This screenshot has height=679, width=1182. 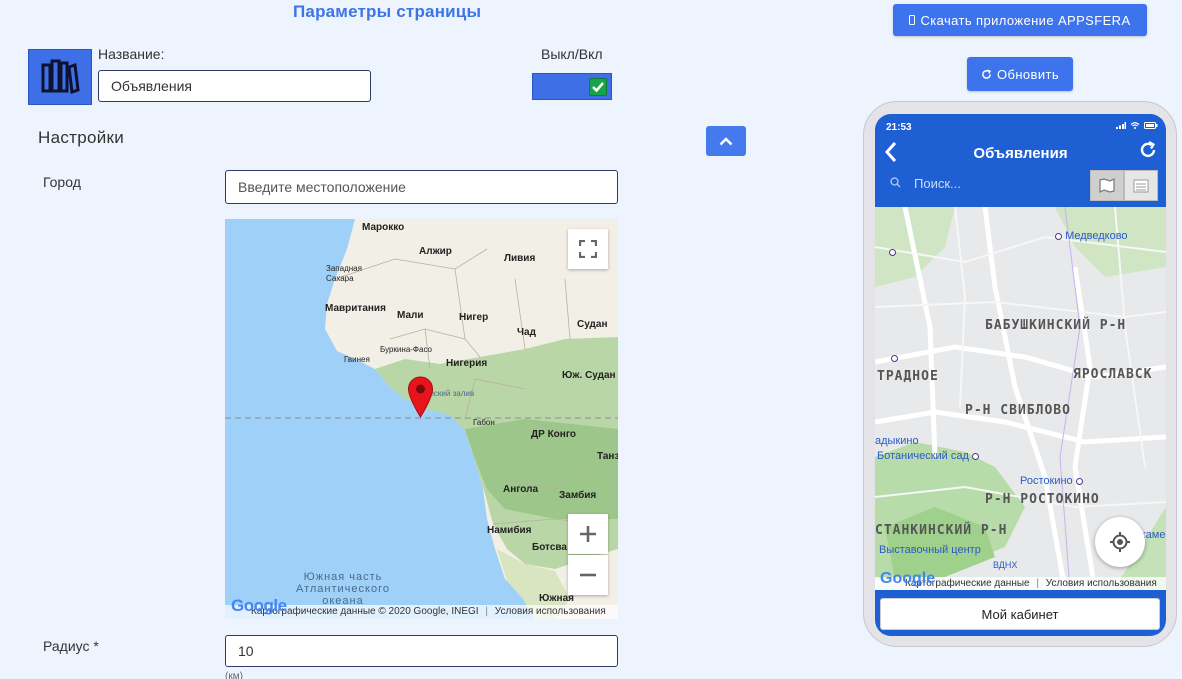 I want to click on map-label-niger: Нигер, so click(x=474, y=317).